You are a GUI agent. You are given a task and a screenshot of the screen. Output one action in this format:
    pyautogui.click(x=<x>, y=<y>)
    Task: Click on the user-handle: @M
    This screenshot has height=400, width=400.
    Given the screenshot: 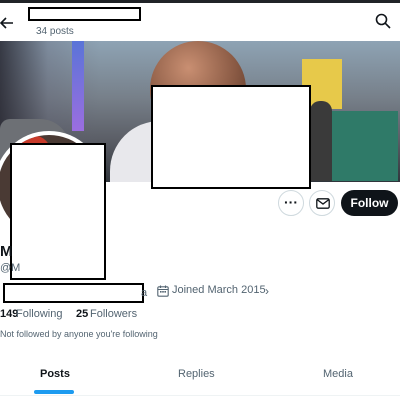 What is the action you would take?
    pyautogui.click(x=10, y=268)
    